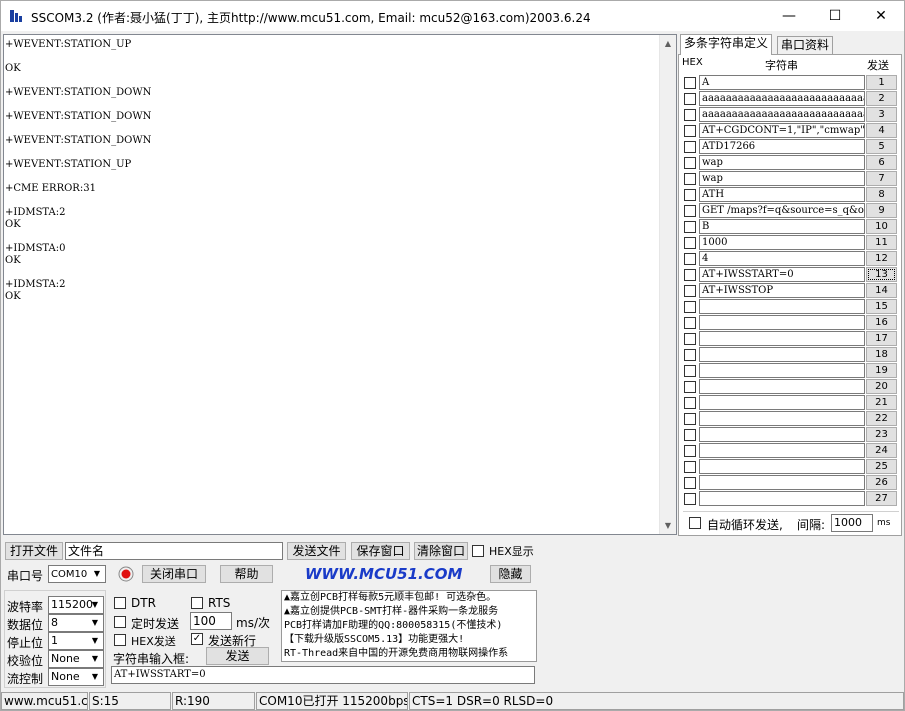 The width and height of the screenshot is (905, 711). What do you see at coordinates (380, 551) in the screenshot?
I see `save-window-button: 保存窗口` at bounding box center [380, 551].